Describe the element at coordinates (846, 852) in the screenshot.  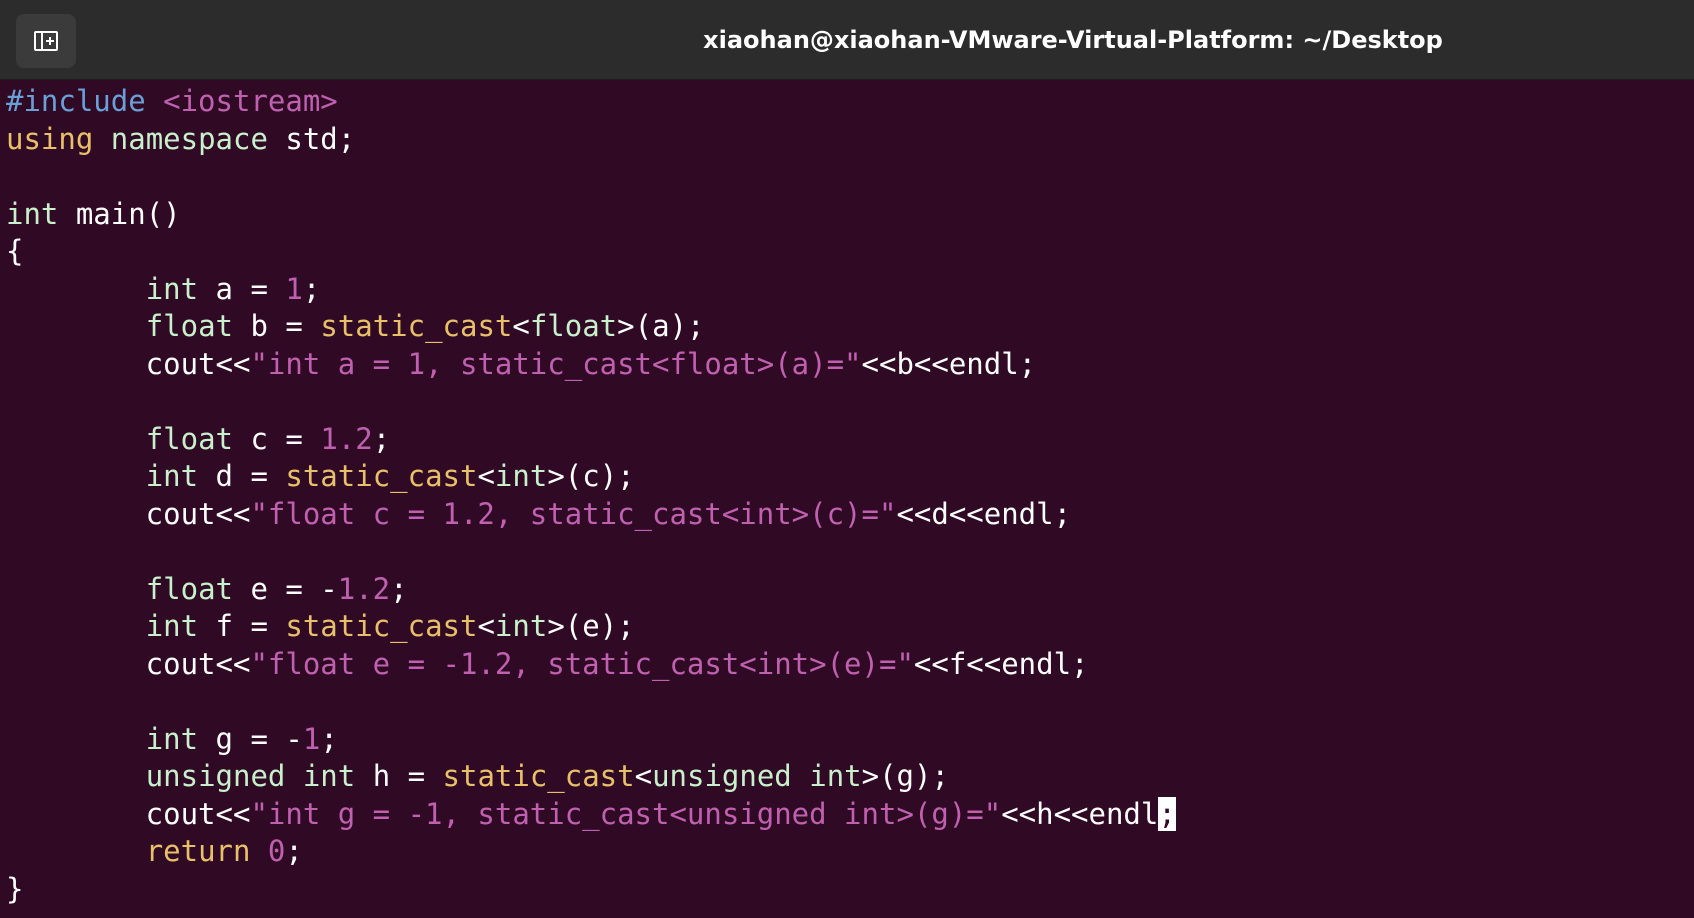
I see `code-line: return 0;` at that location.